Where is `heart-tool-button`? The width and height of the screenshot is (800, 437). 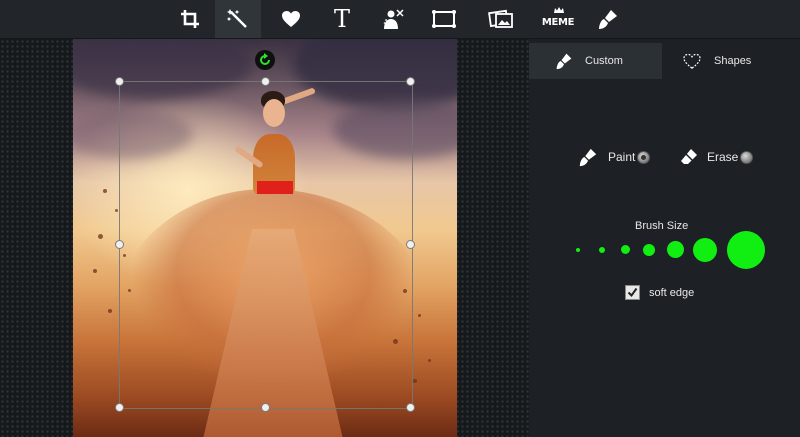 heart-tool-button is located at coordinates (291, 19).